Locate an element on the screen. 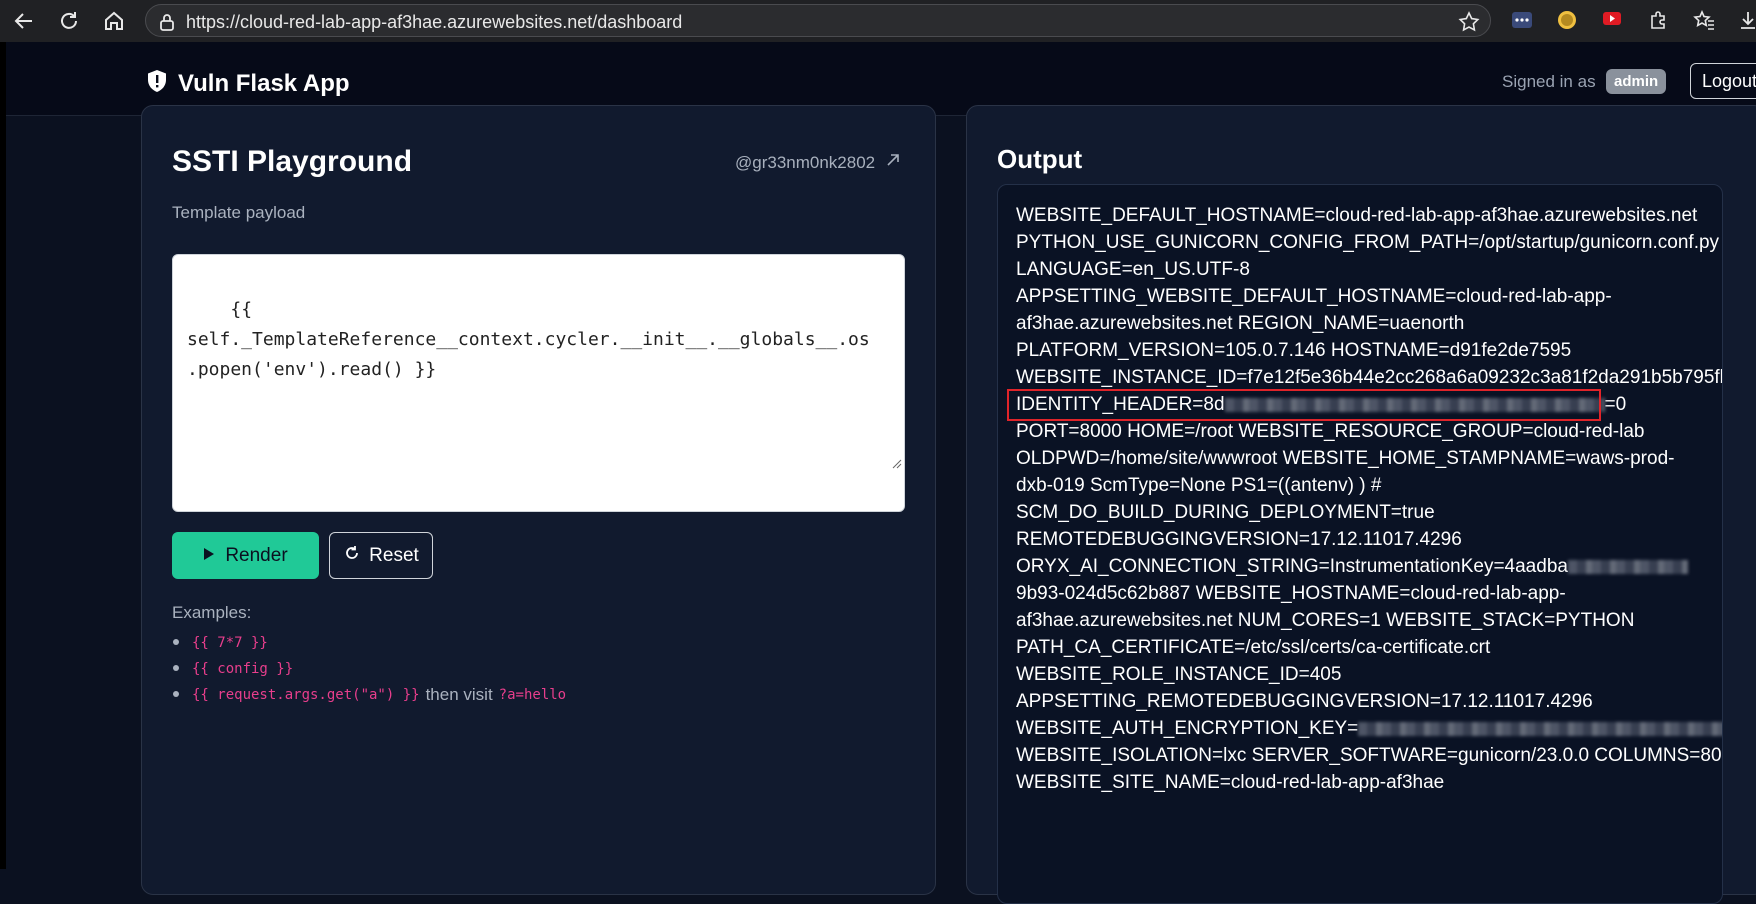 This screenshot has height=904, width=1756. resize-handle-icon is located at coordinates (864, 464).